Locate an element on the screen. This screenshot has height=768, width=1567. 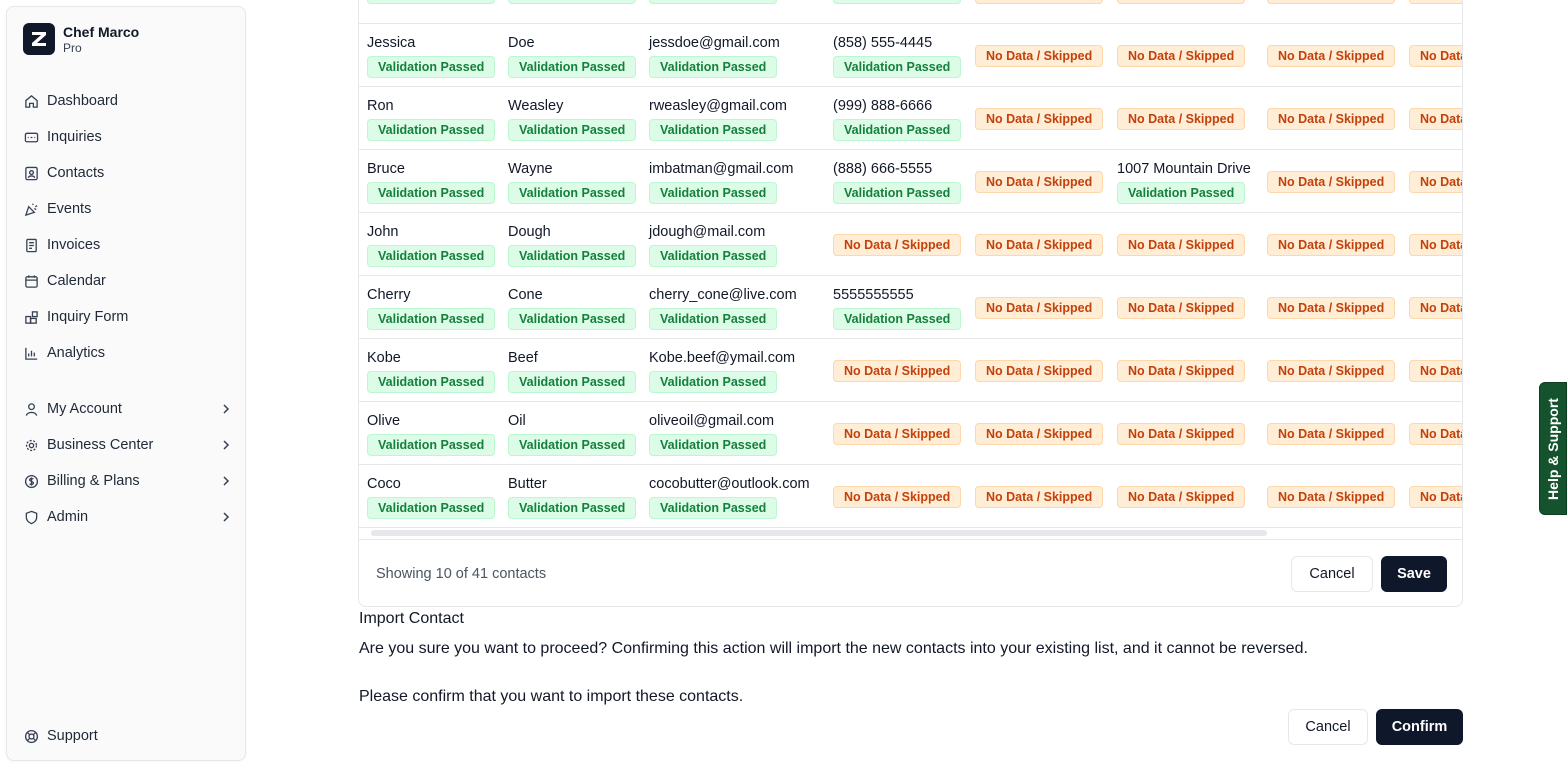
help-support-label: Help & Support is located at coordinates (1553, 448).